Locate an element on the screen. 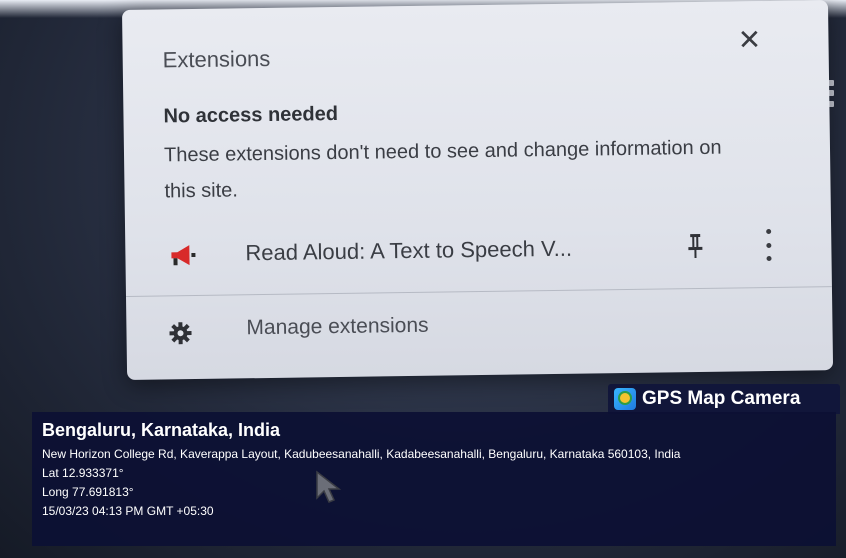 Image resolution: width=846 pixels, height=558 pixels. mouse-pointer-icon is located at coordinates (329, 486).